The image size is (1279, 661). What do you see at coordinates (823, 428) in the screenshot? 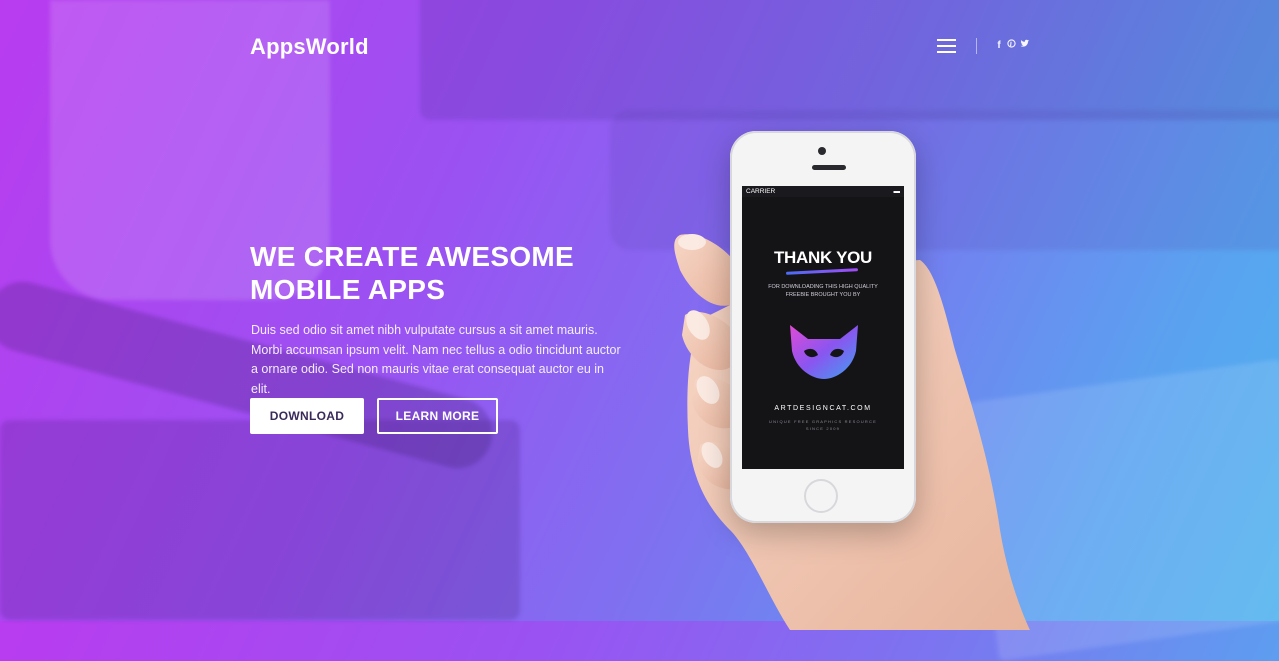
I see `screen-since: SINCE 2009` at bounding box center [823, 428].